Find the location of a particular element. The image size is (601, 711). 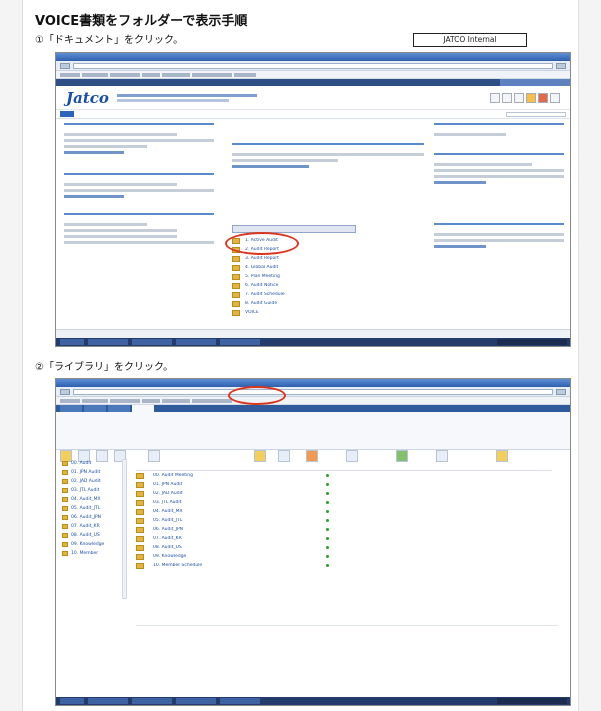

sidebar-item: 04. Audit_MX is located at coordinates (91, 499).